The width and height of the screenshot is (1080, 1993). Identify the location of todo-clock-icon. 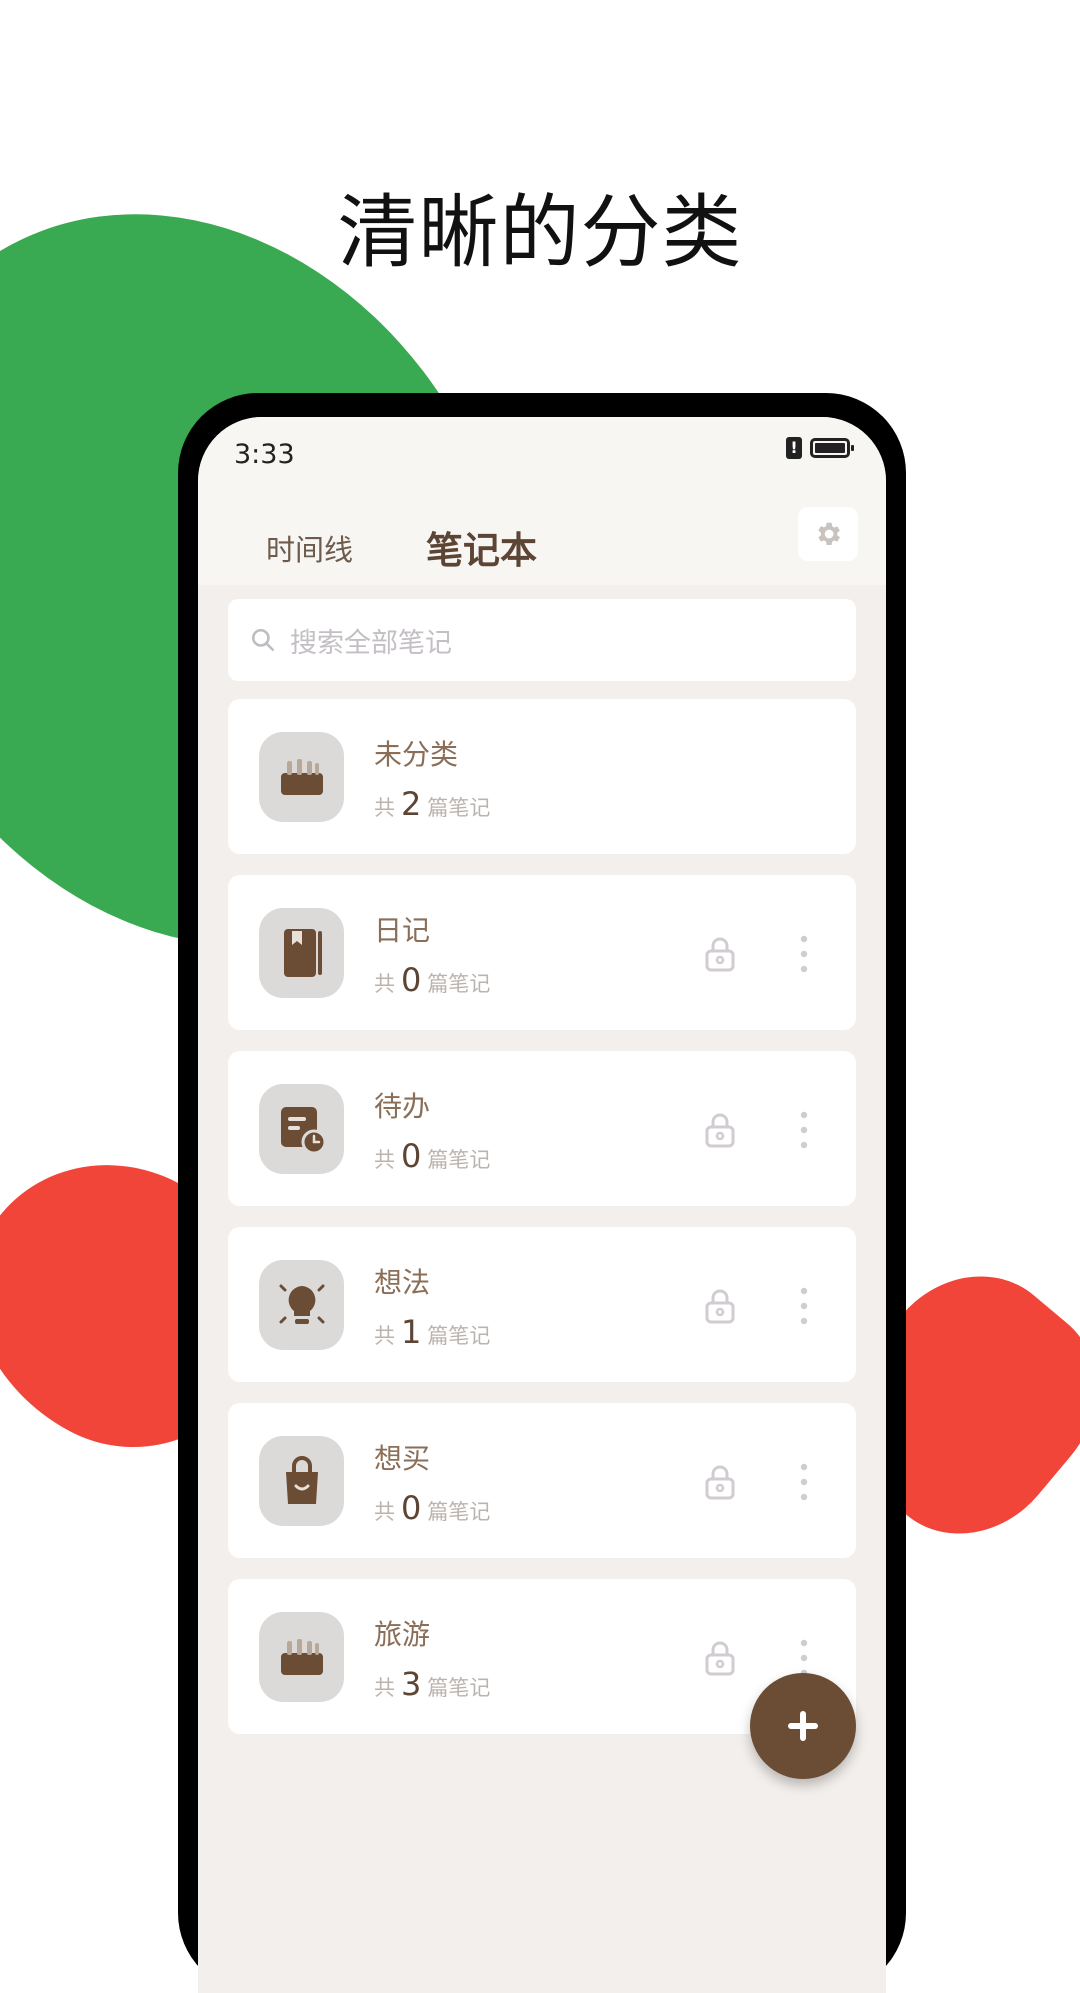
(303, 1131).